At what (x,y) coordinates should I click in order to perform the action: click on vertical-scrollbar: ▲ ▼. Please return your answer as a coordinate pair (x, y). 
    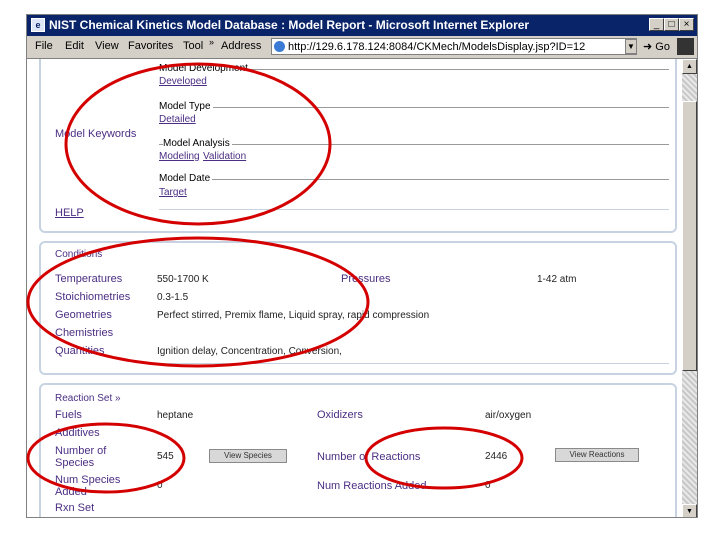
    Looking at the image, I should click on (689, 288).